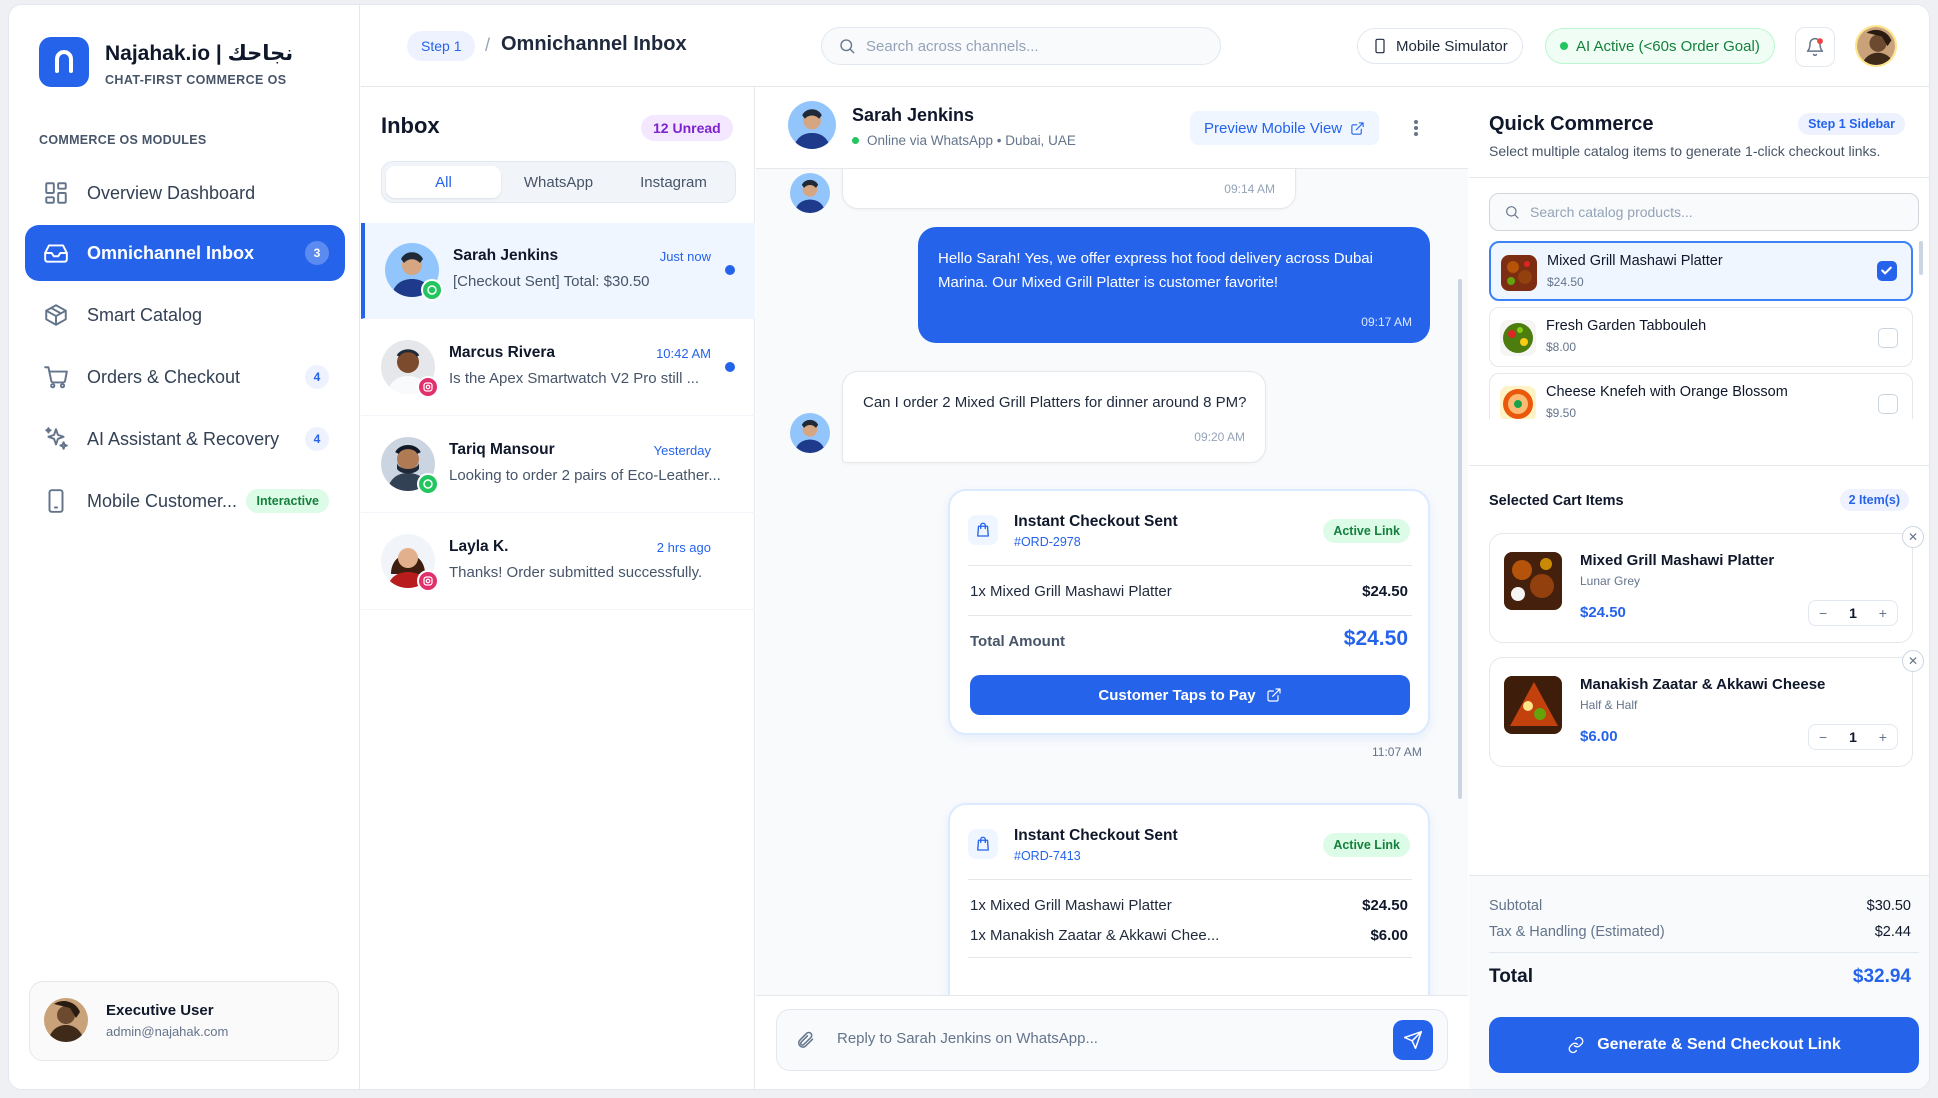  Describe the element at coordinates (56, 377) in the screenshot. I see `cart-icon` at that location.